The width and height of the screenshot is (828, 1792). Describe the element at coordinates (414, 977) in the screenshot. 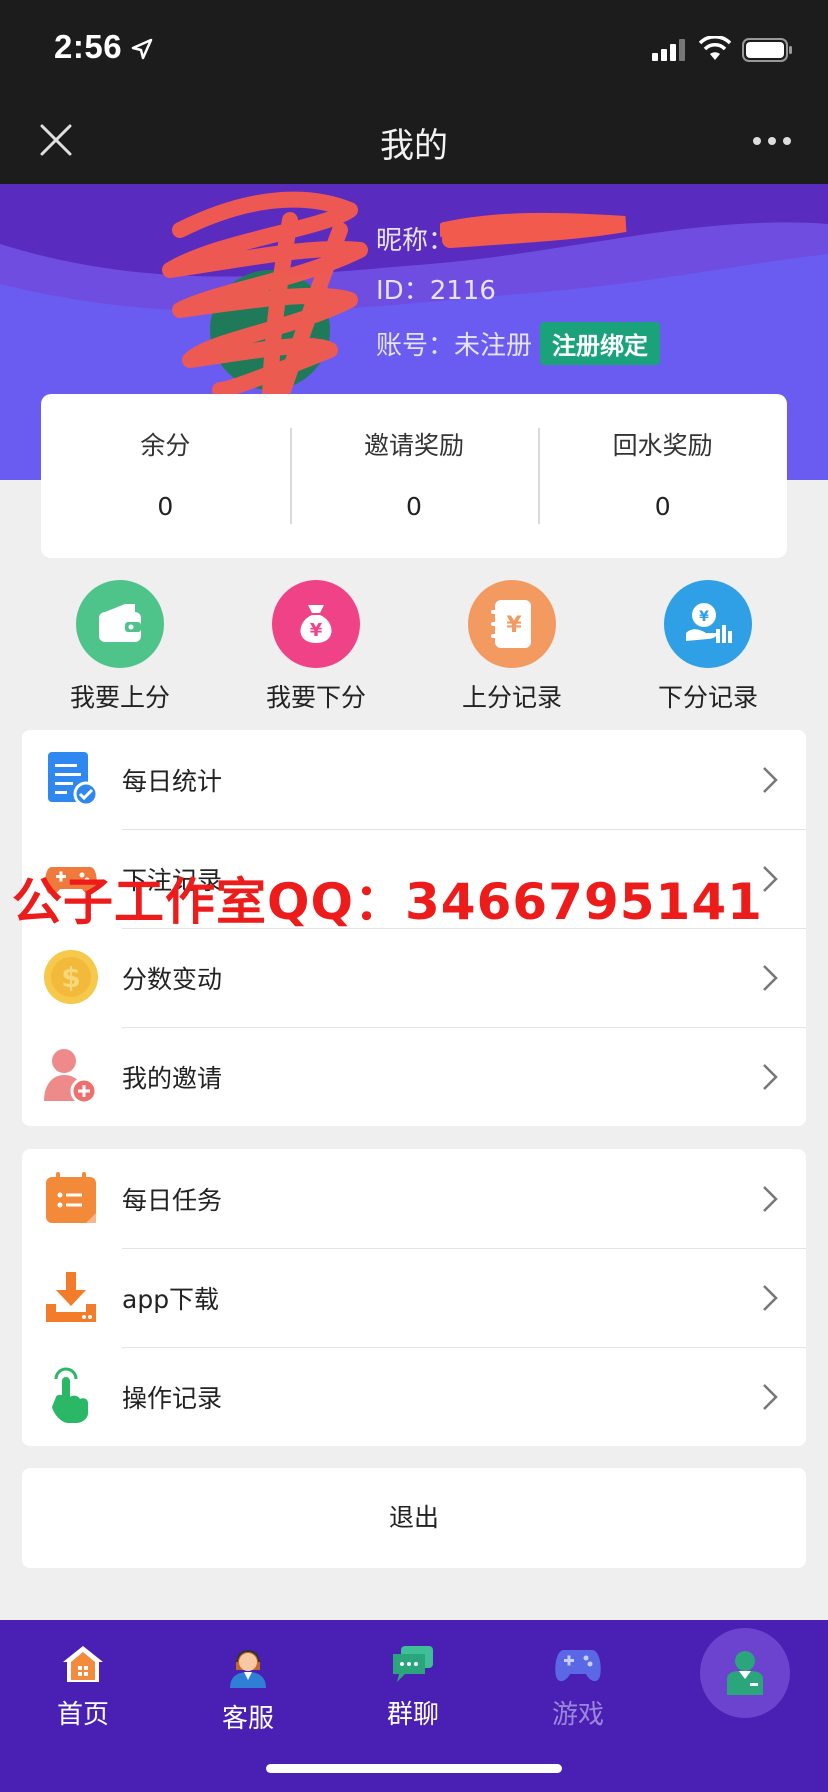

I see `menu-item-score-changes: $ 分数变动` at that location.